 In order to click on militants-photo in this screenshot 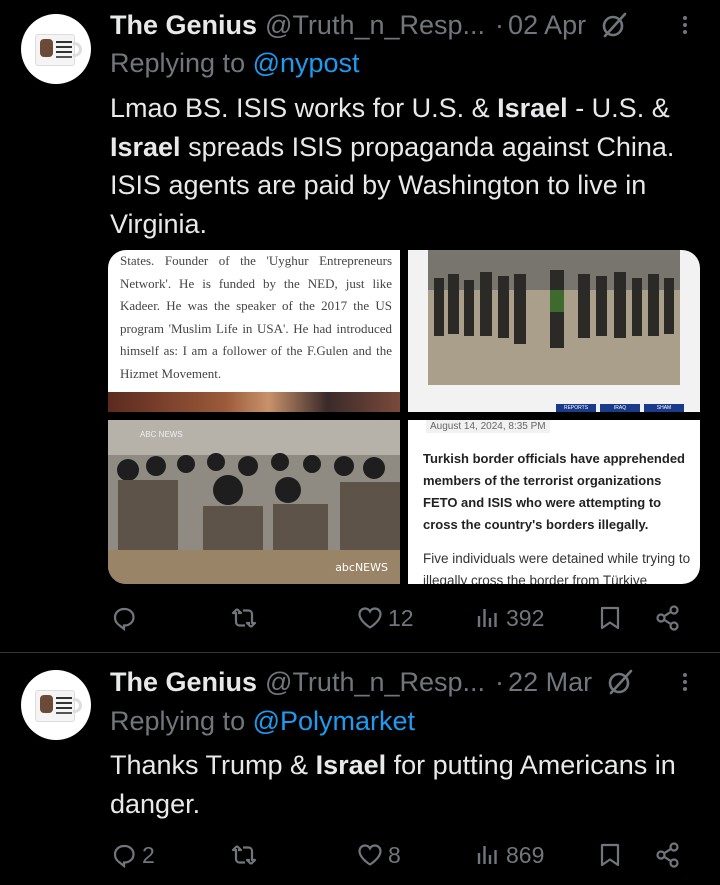, I will do `click(554, 317)`.